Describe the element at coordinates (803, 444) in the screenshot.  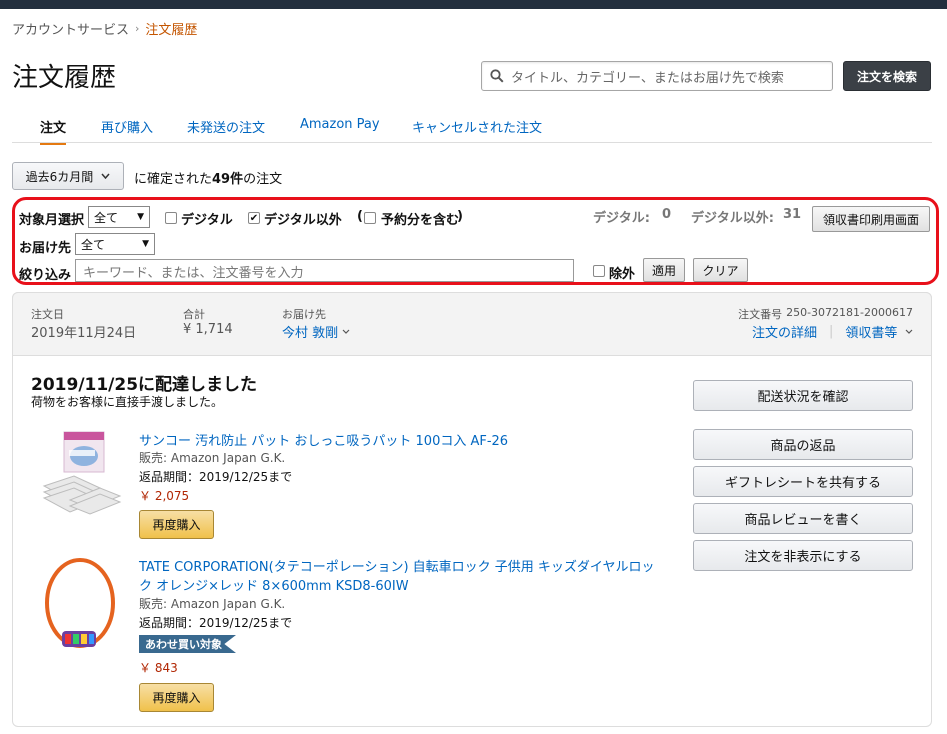
I see `return-items-button: 商品の返品` at that location.